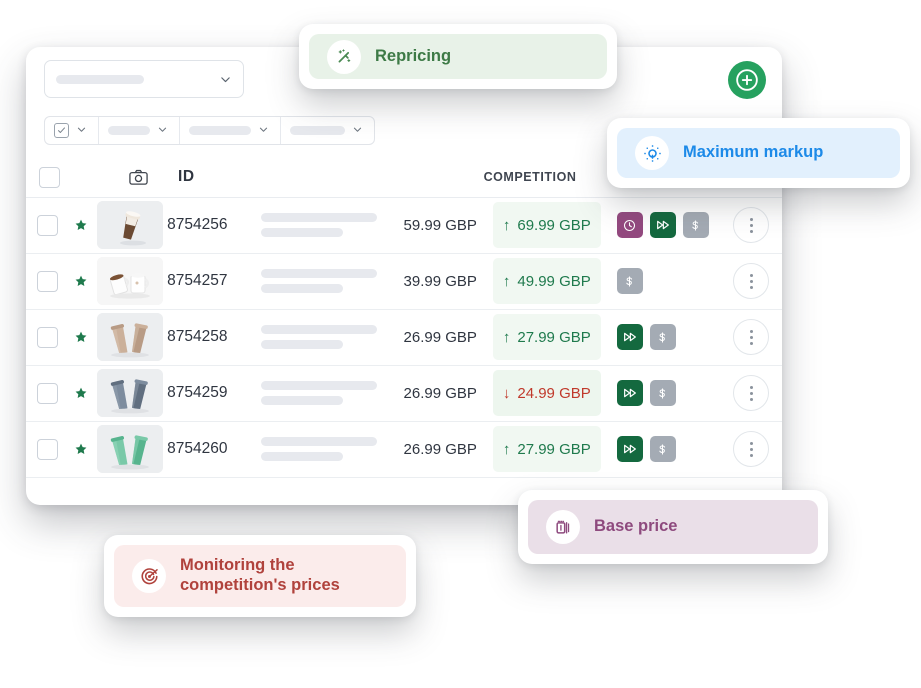  What do you see at coordinates (440, 225) in the screenshot?
I see `row-price: 59.99 GBP` at bounding box center [440, 225].